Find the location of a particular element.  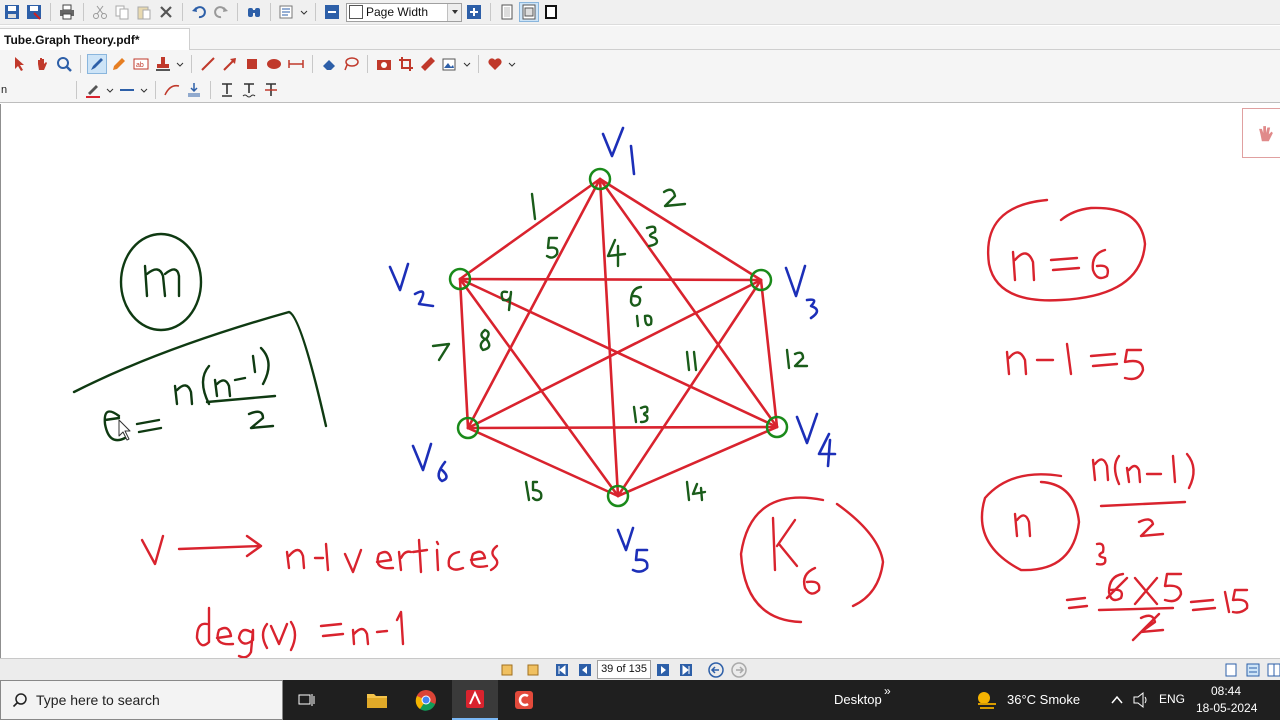

select-icon is located at coordinates (20, 64).